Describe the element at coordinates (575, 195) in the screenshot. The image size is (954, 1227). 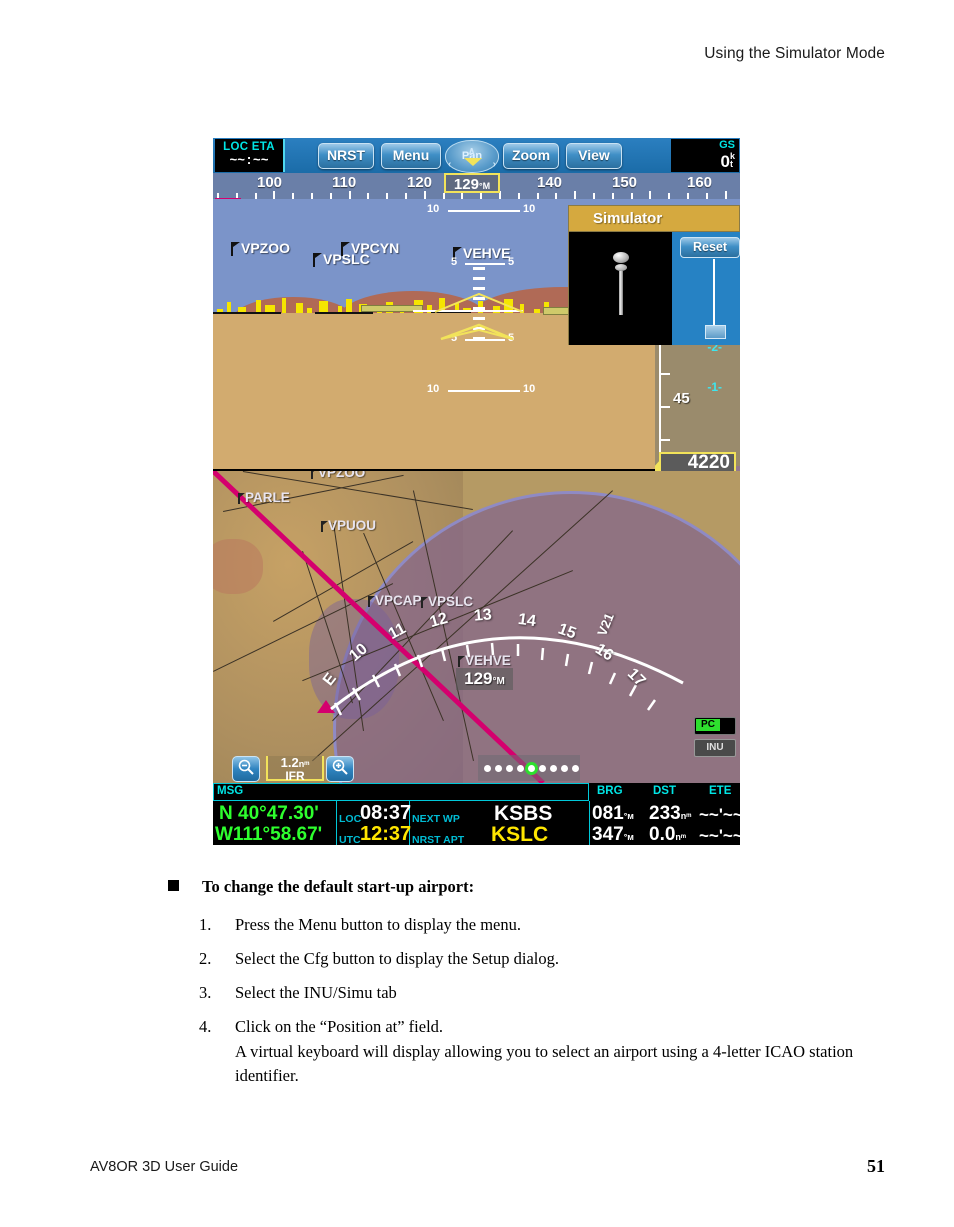
I see `heading-tick` at that location.